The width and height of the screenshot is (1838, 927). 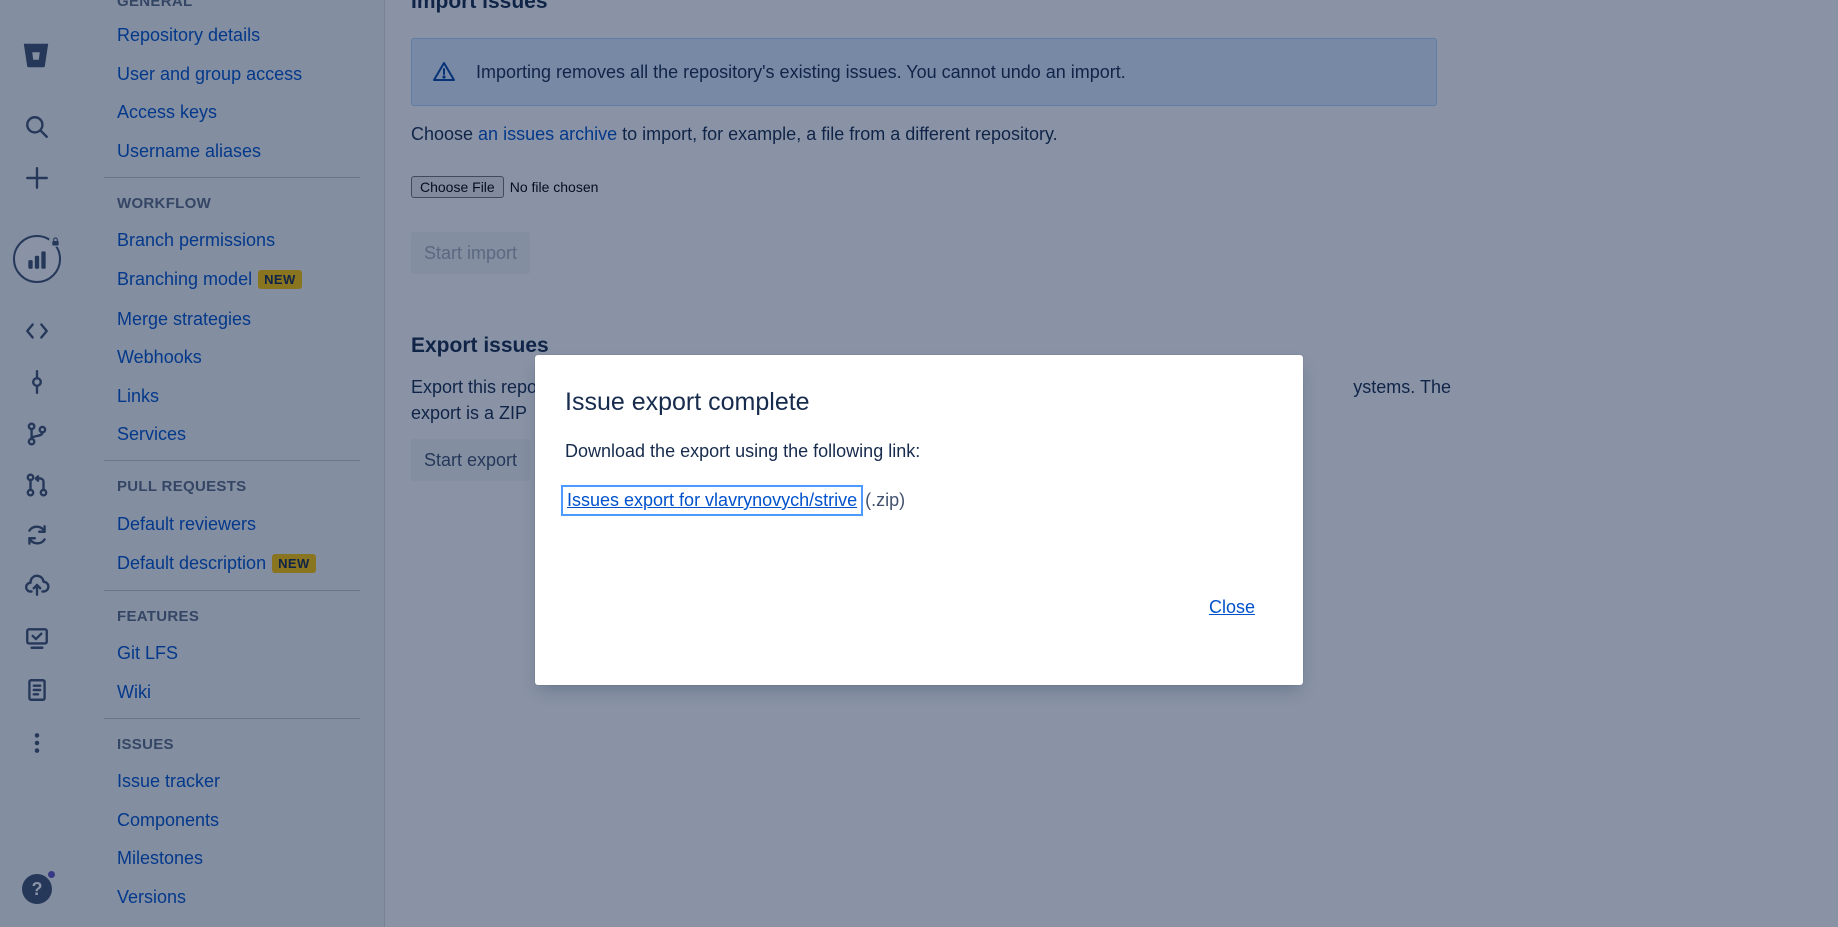 What do you see at coordinates (687, 402) in the screenshot?
I see `dialog-title: Issue export complete` at bounding box center [687, 402].